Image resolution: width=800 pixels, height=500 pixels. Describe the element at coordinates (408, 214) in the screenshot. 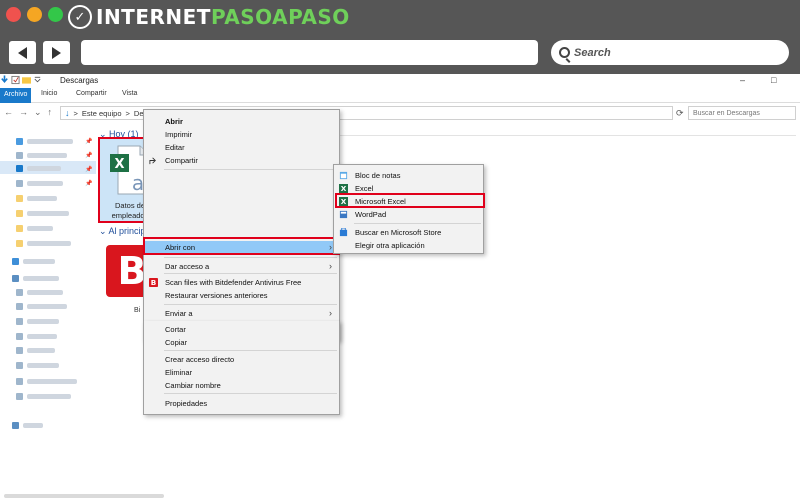

I see `submenu-item-wordpad: WordPad` at that location.